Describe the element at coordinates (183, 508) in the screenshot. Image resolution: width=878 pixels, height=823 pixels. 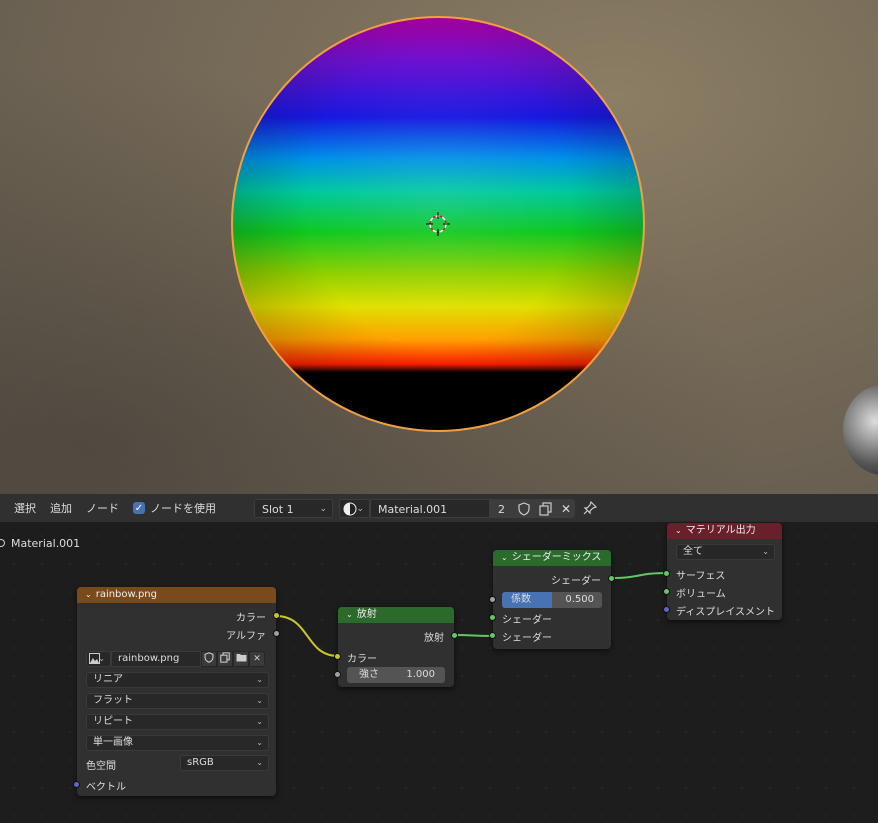
I see `use-nodes-label: ノードを使用` at that location.